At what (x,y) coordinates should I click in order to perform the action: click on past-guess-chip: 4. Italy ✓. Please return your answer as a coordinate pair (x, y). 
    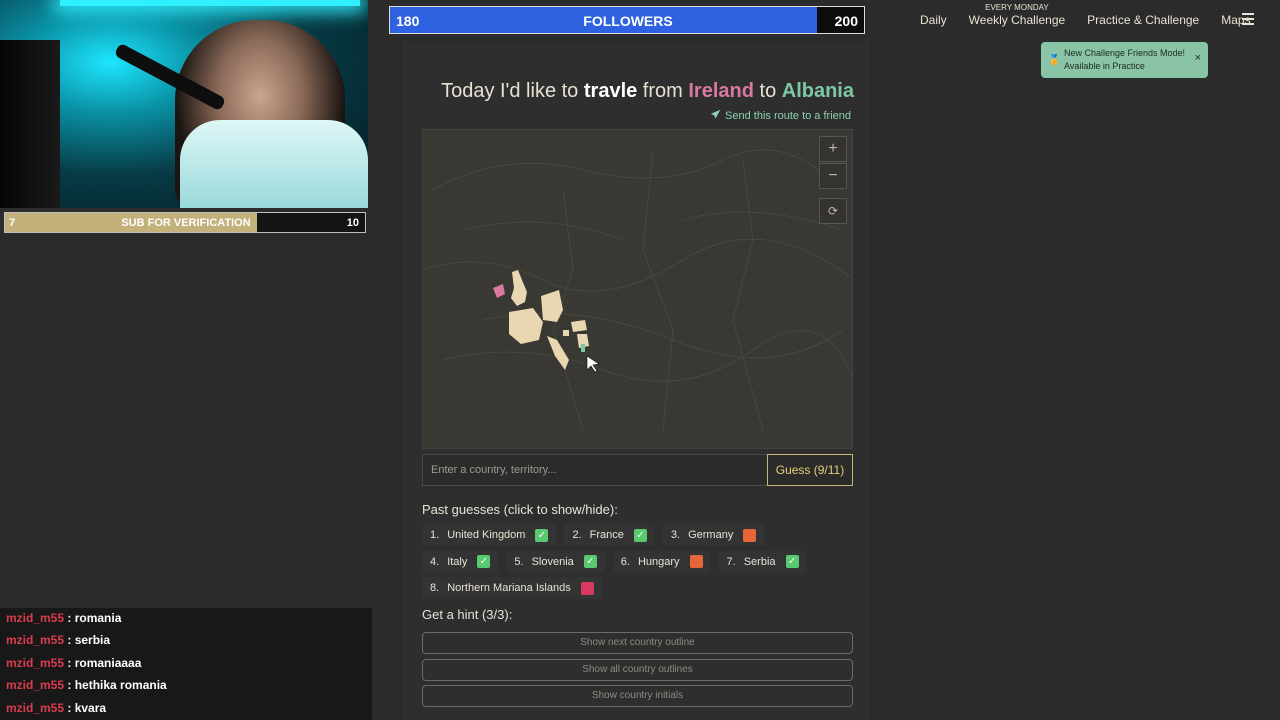
    Looking at the image, I should click on (460, 561).